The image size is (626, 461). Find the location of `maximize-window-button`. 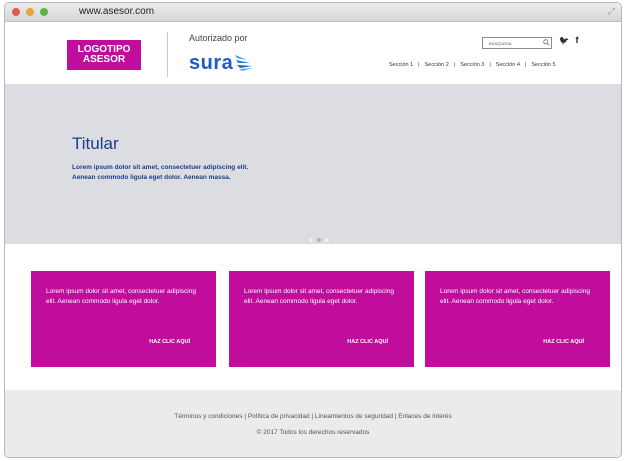

maximize-window-button is located at coordinates (44, 12).